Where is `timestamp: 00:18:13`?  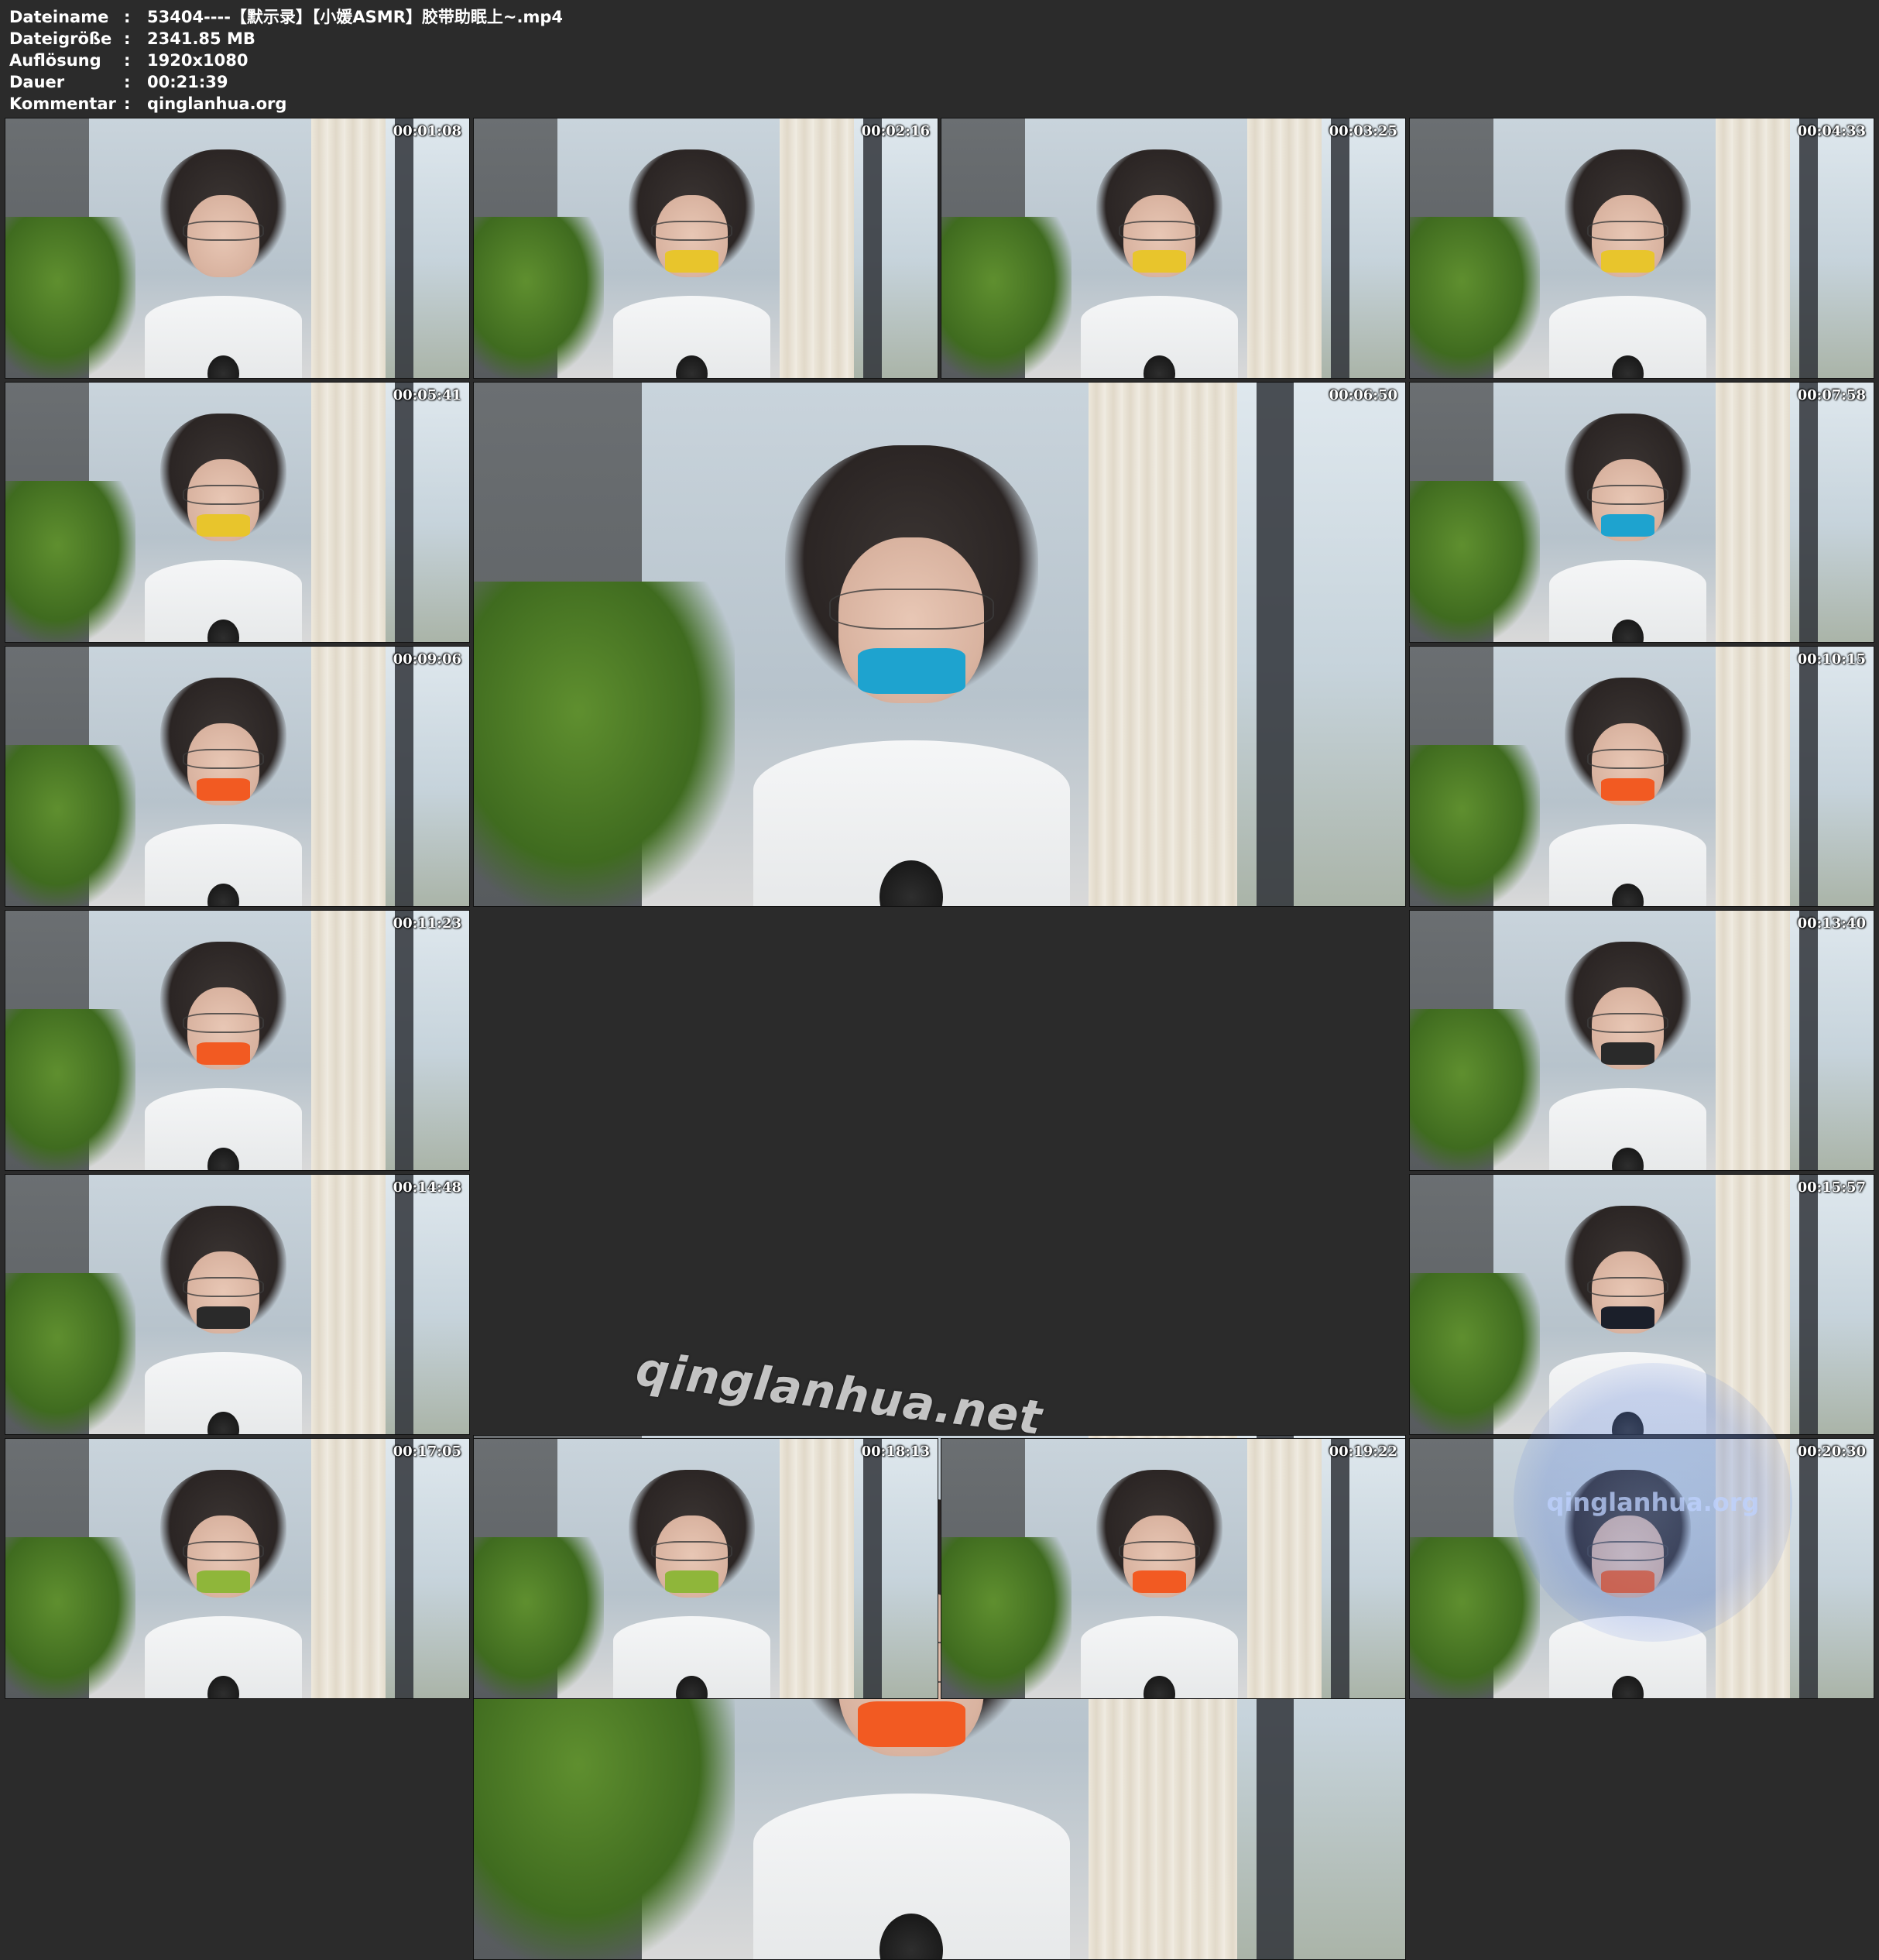
timestamp: 00:18:13 is located at coordinates (896, 1451).